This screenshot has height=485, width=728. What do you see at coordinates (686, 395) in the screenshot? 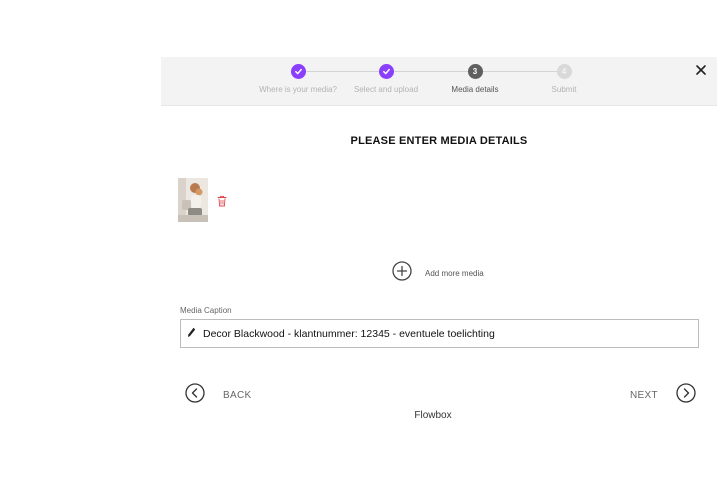
I see `chevron-right-icon` at bounding box center [686, 395].